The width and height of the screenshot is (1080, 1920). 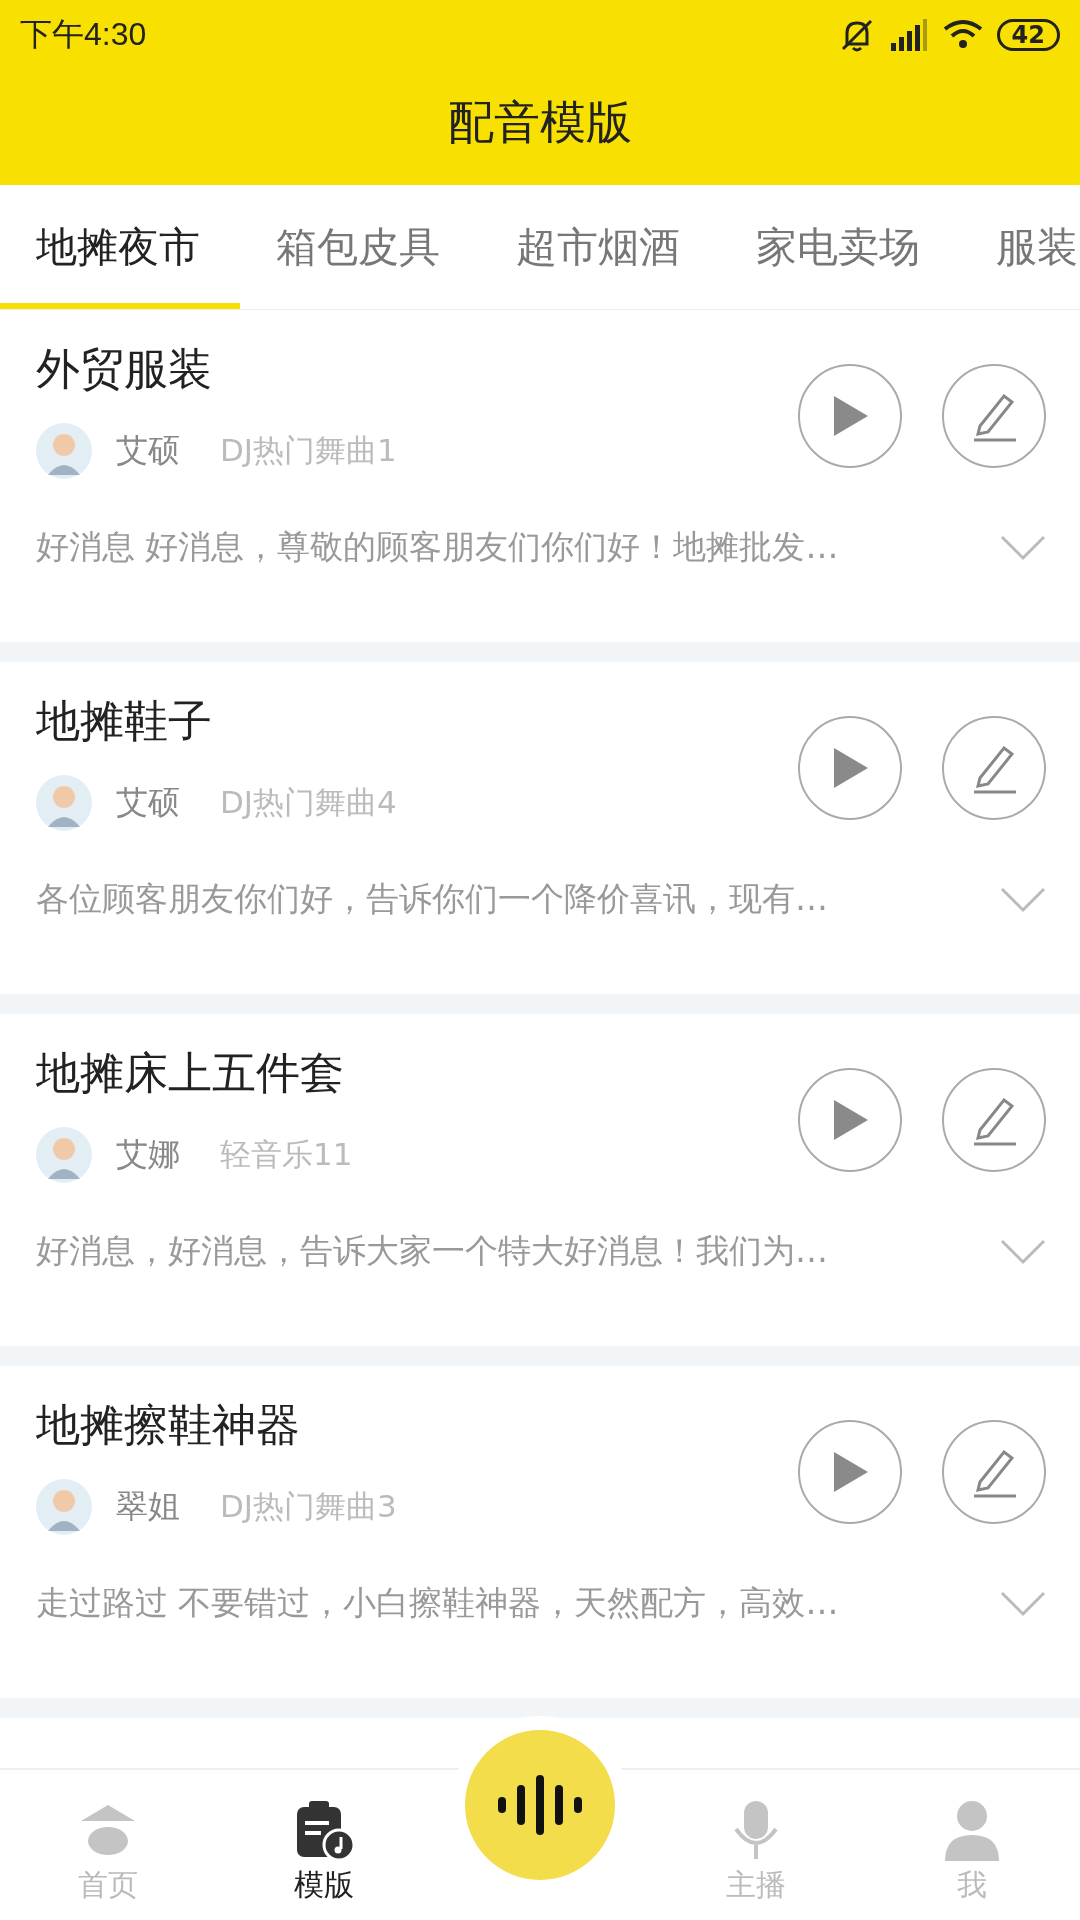 I want to click on battery-level: 42, so click(x=1028, y=35).